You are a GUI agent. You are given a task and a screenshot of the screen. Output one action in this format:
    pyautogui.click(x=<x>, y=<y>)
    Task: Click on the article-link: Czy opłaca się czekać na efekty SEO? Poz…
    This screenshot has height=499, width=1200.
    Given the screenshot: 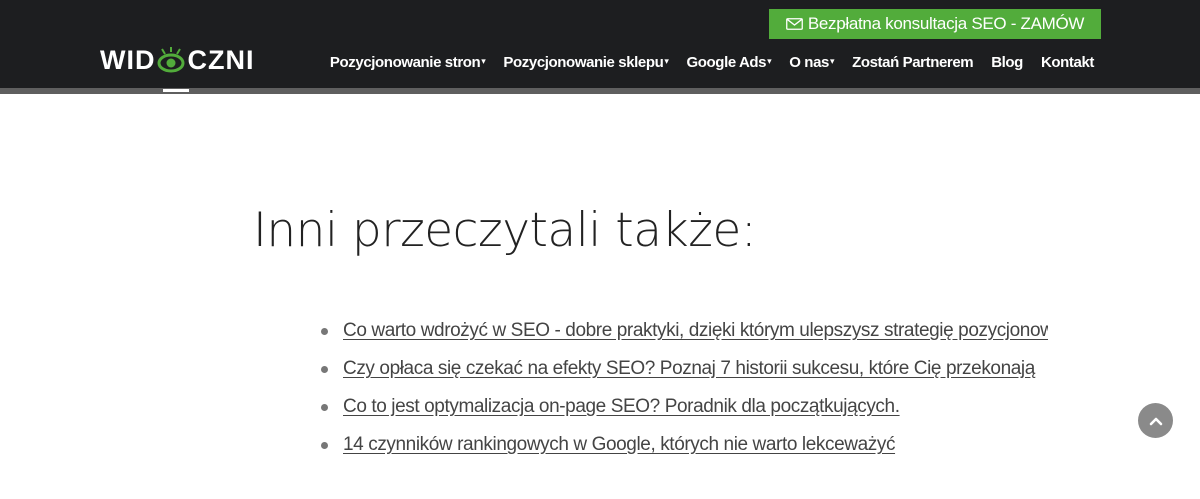 What is the action you would take?
    pyautogui.click(x=689, y=369)
    